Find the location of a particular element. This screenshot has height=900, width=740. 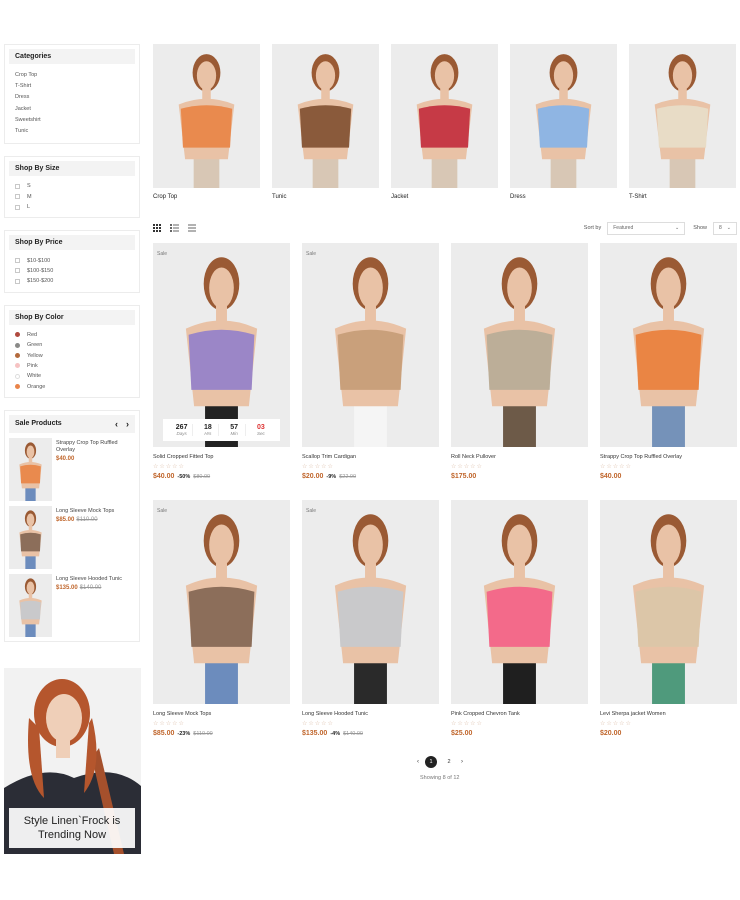

category-link: T-Shirt is located at coordinates (72, 86).